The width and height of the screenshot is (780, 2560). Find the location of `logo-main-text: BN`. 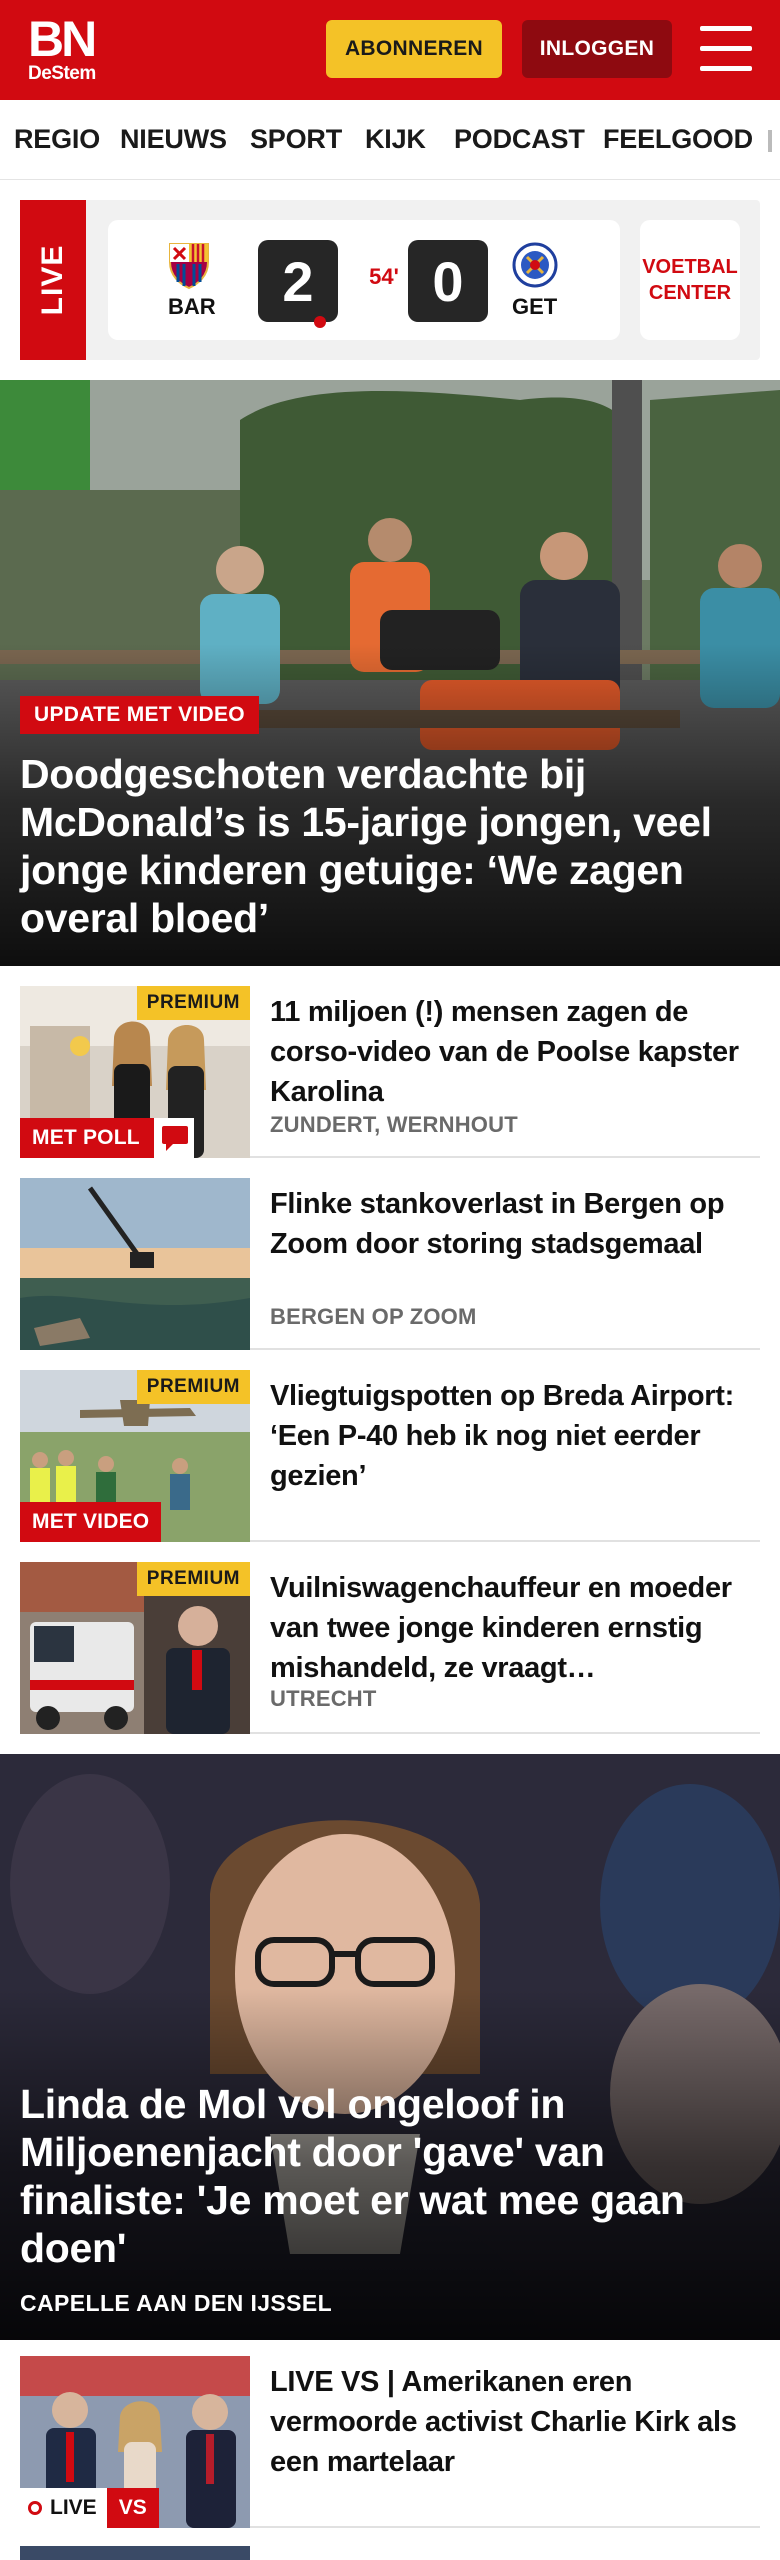

logo-main-text: BN is located at coordinates (62, 39).